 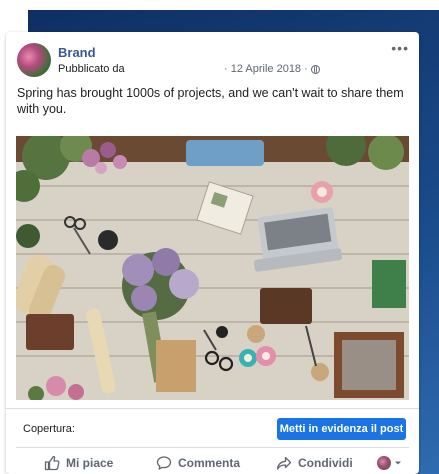 What do you see at coordinates (90, 463) in the screenshot?
I see `like-label: Mi piace` at bounding box center [90, 463].